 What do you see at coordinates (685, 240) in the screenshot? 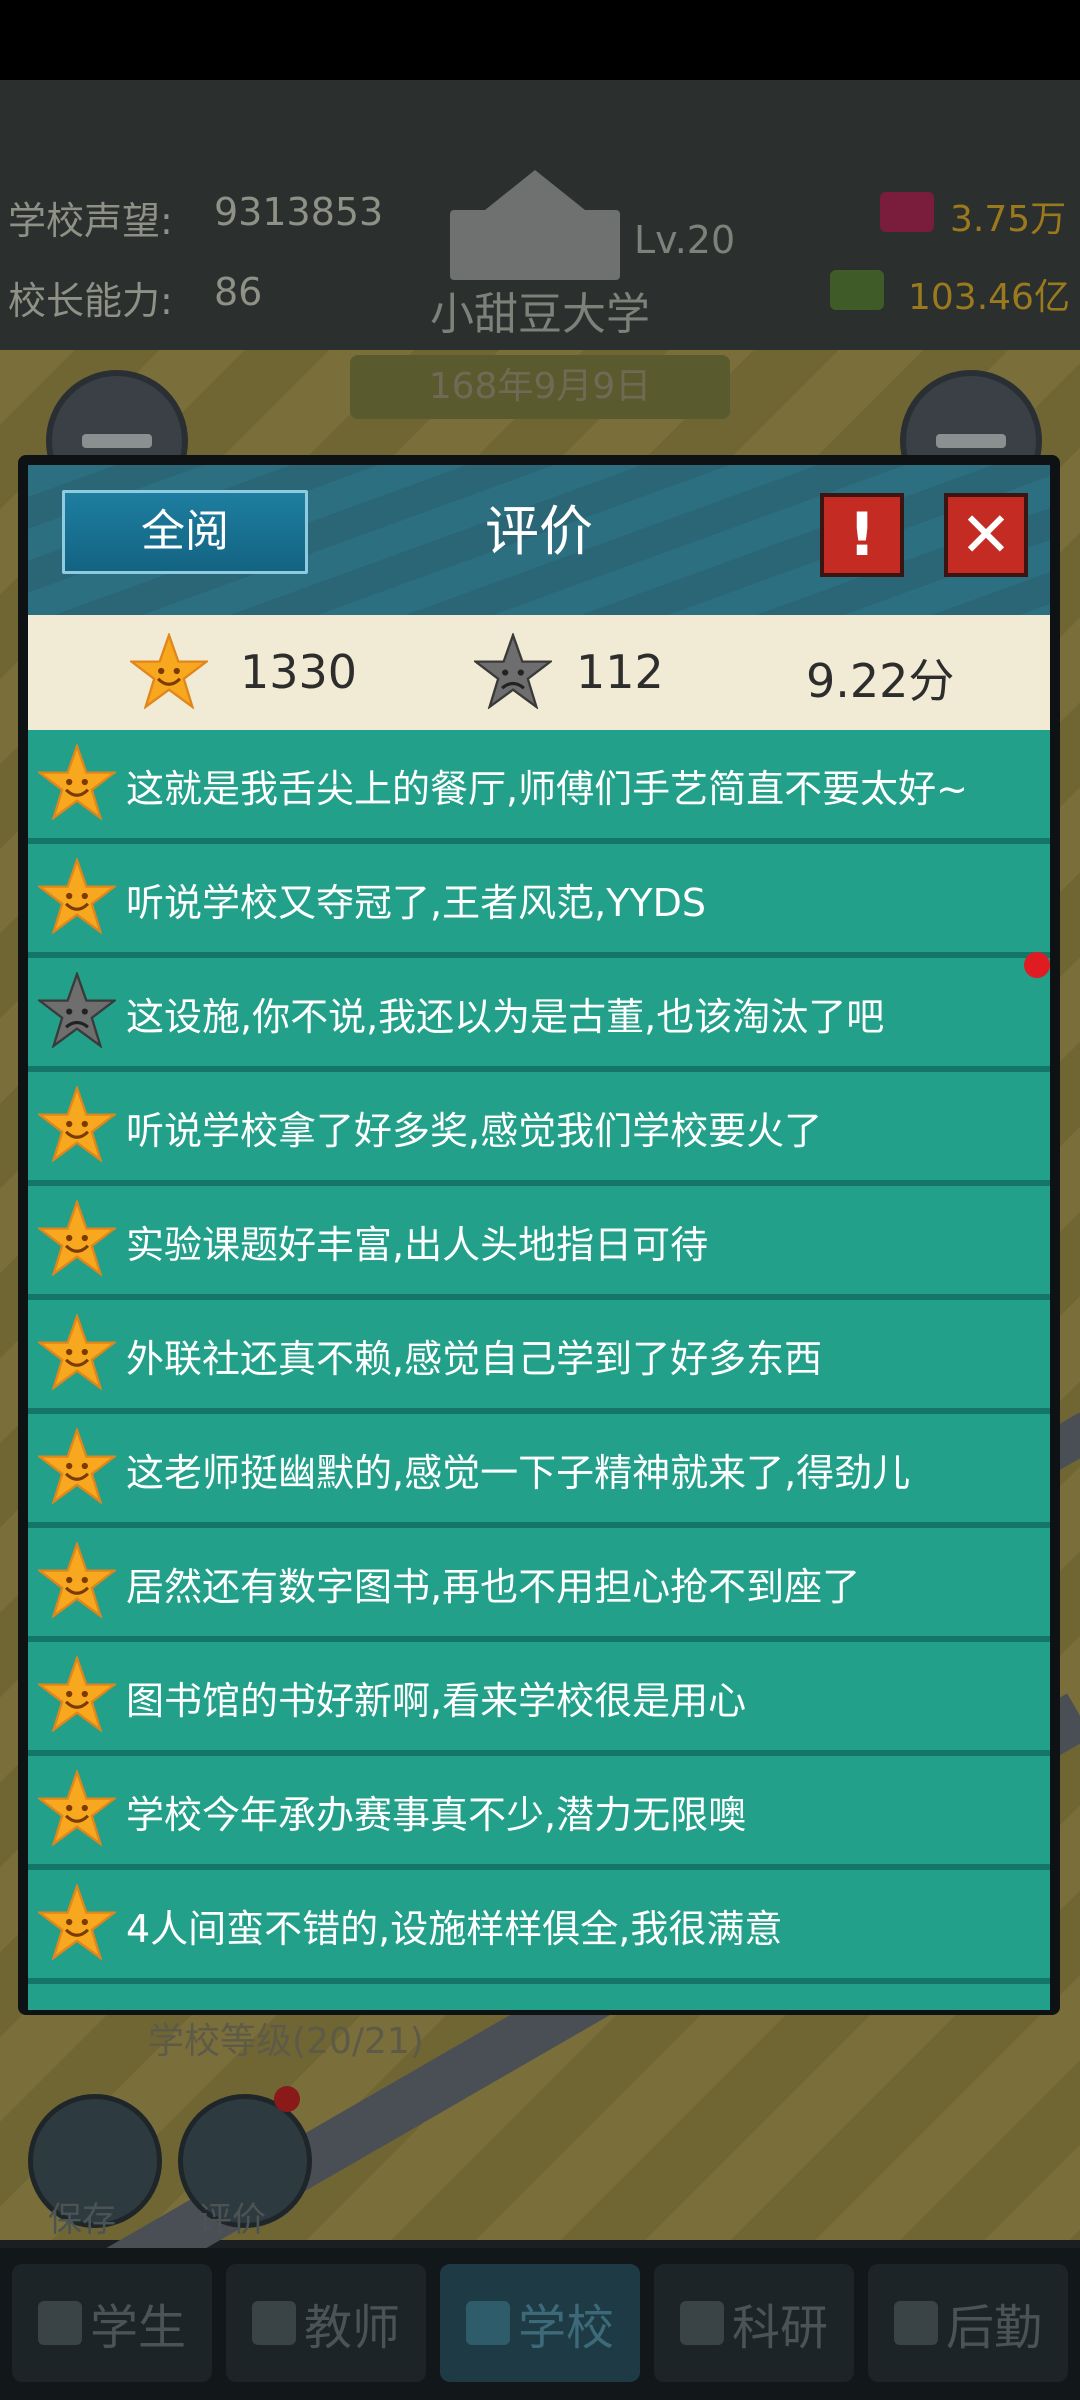
I see `school-level: Lv.20` at bounding box center [685, 240].